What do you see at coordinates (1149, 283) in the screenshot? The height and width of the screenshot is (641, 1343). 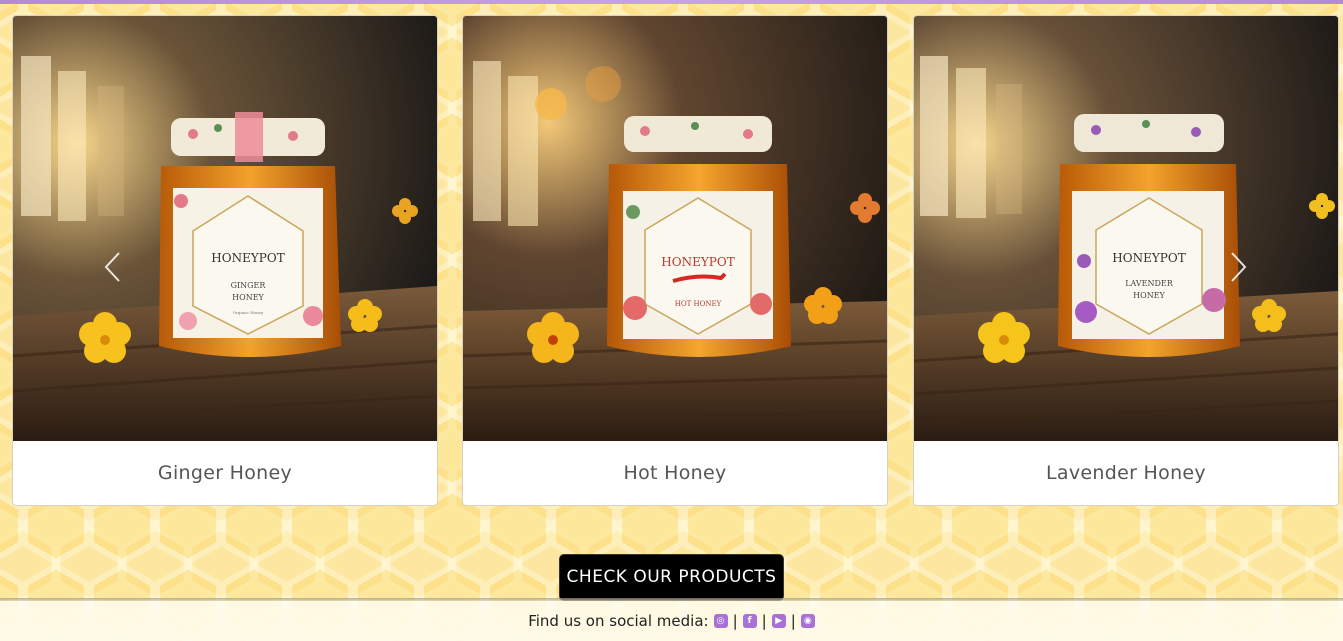 I see `jar-label-line1: LAVENDER` at bounding box center [1149, 283].